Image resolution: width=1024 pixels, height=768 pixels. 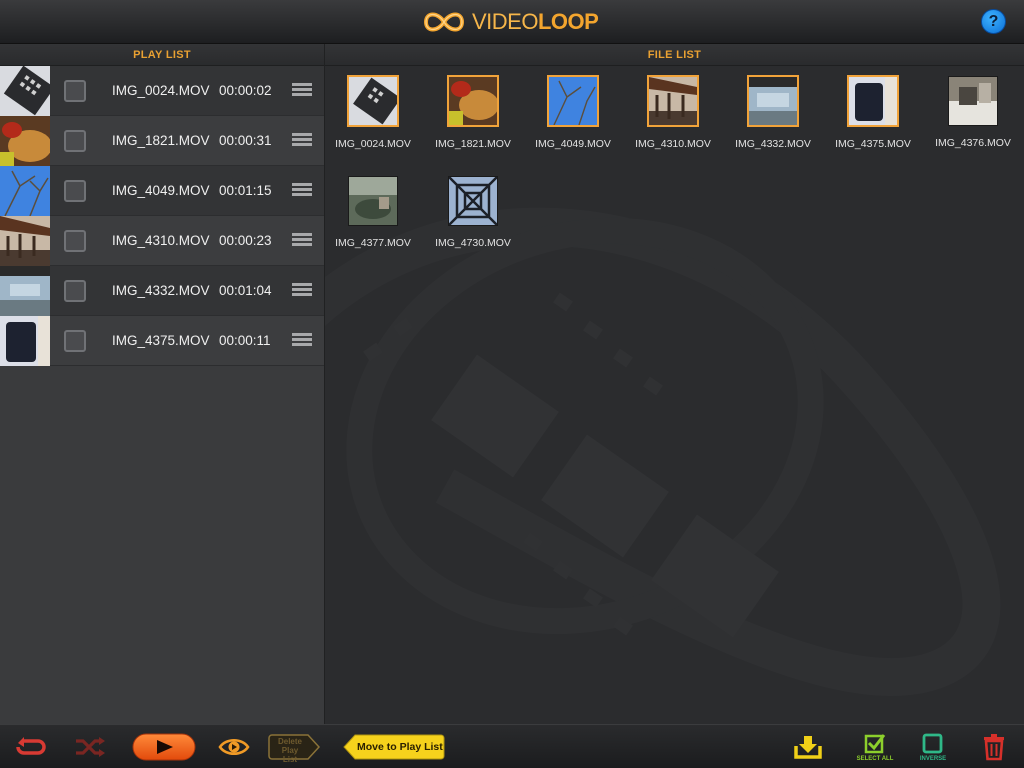 I want to click on file-item: IMG_1821.MOV, so click(x=473, y=112).